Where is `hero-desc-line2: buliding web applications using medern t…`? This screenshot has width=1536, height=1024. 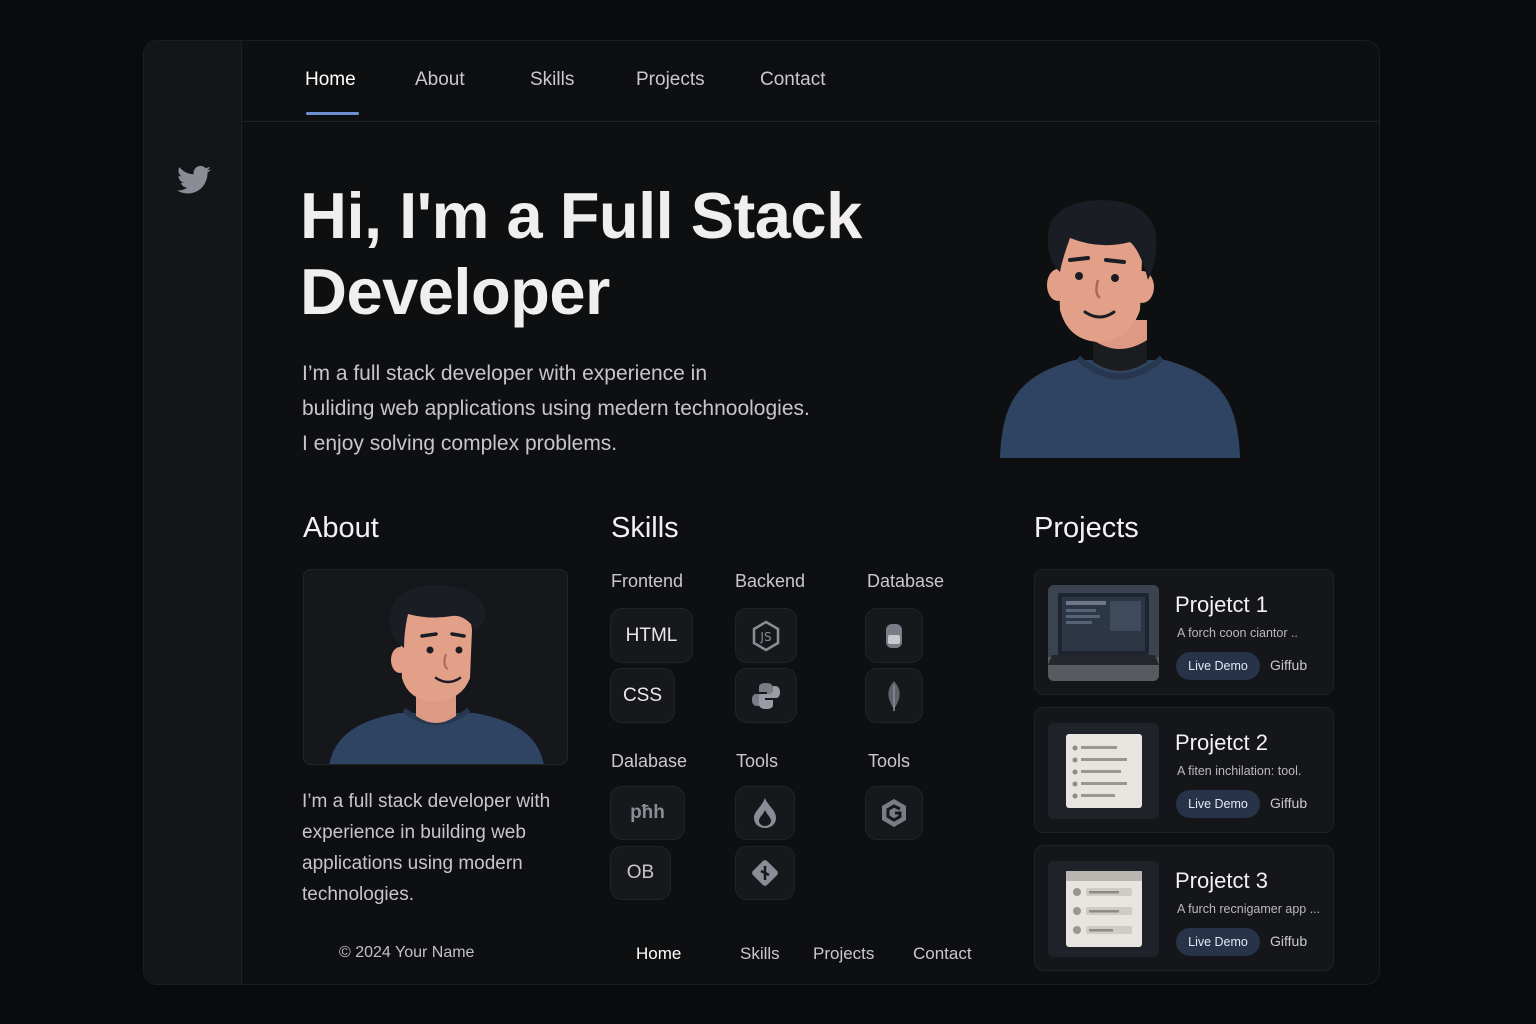
hero-desc-line2: buliding web applications using medern t… is located at coordinates (556, 408).